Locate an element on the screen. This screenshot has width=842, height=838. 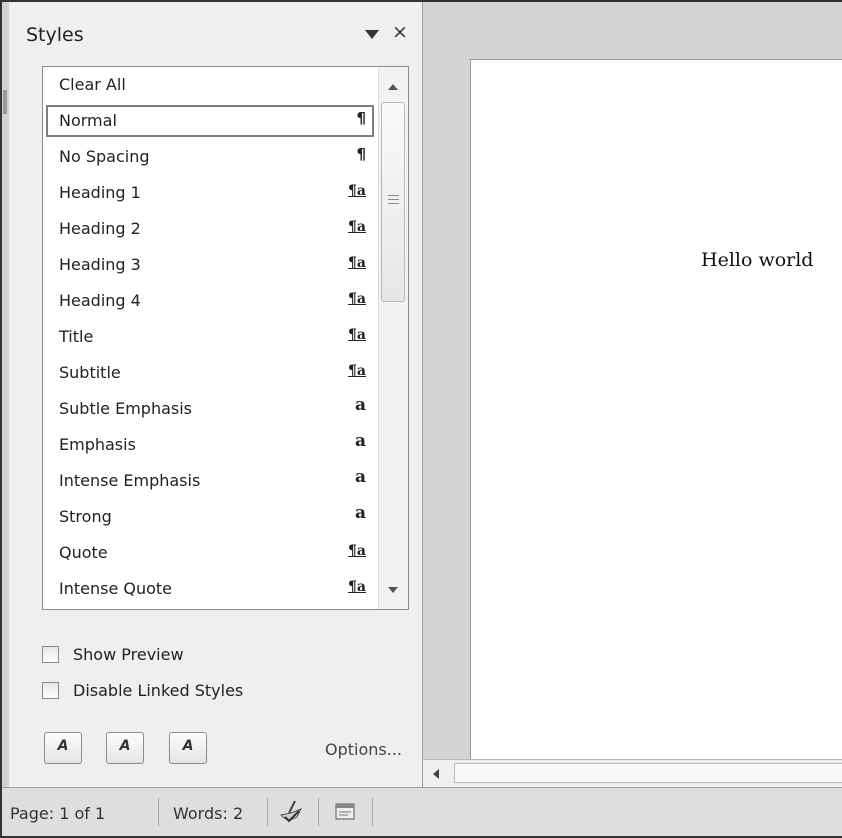
style-label: Clear All is located at coordinates (92, 84).